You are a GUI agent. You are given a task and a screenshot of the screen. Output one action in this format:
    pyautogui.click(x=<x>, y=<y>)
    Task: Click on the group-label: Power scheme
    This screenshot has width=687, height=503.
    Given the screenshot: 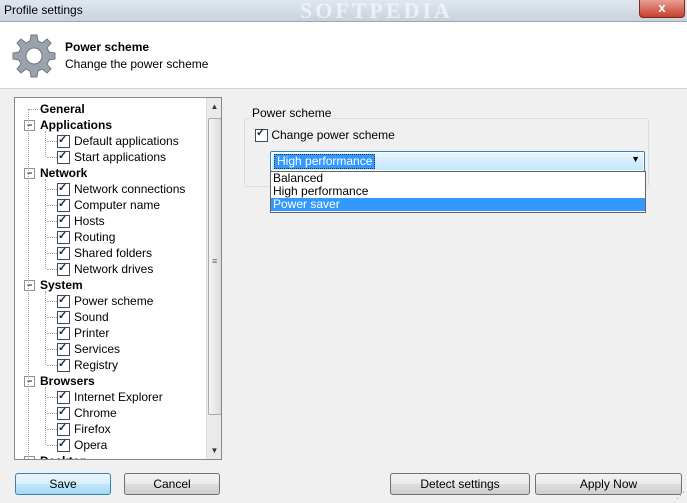 What is the action you would take?
    pyautogui.click(x=292, y=113)
    